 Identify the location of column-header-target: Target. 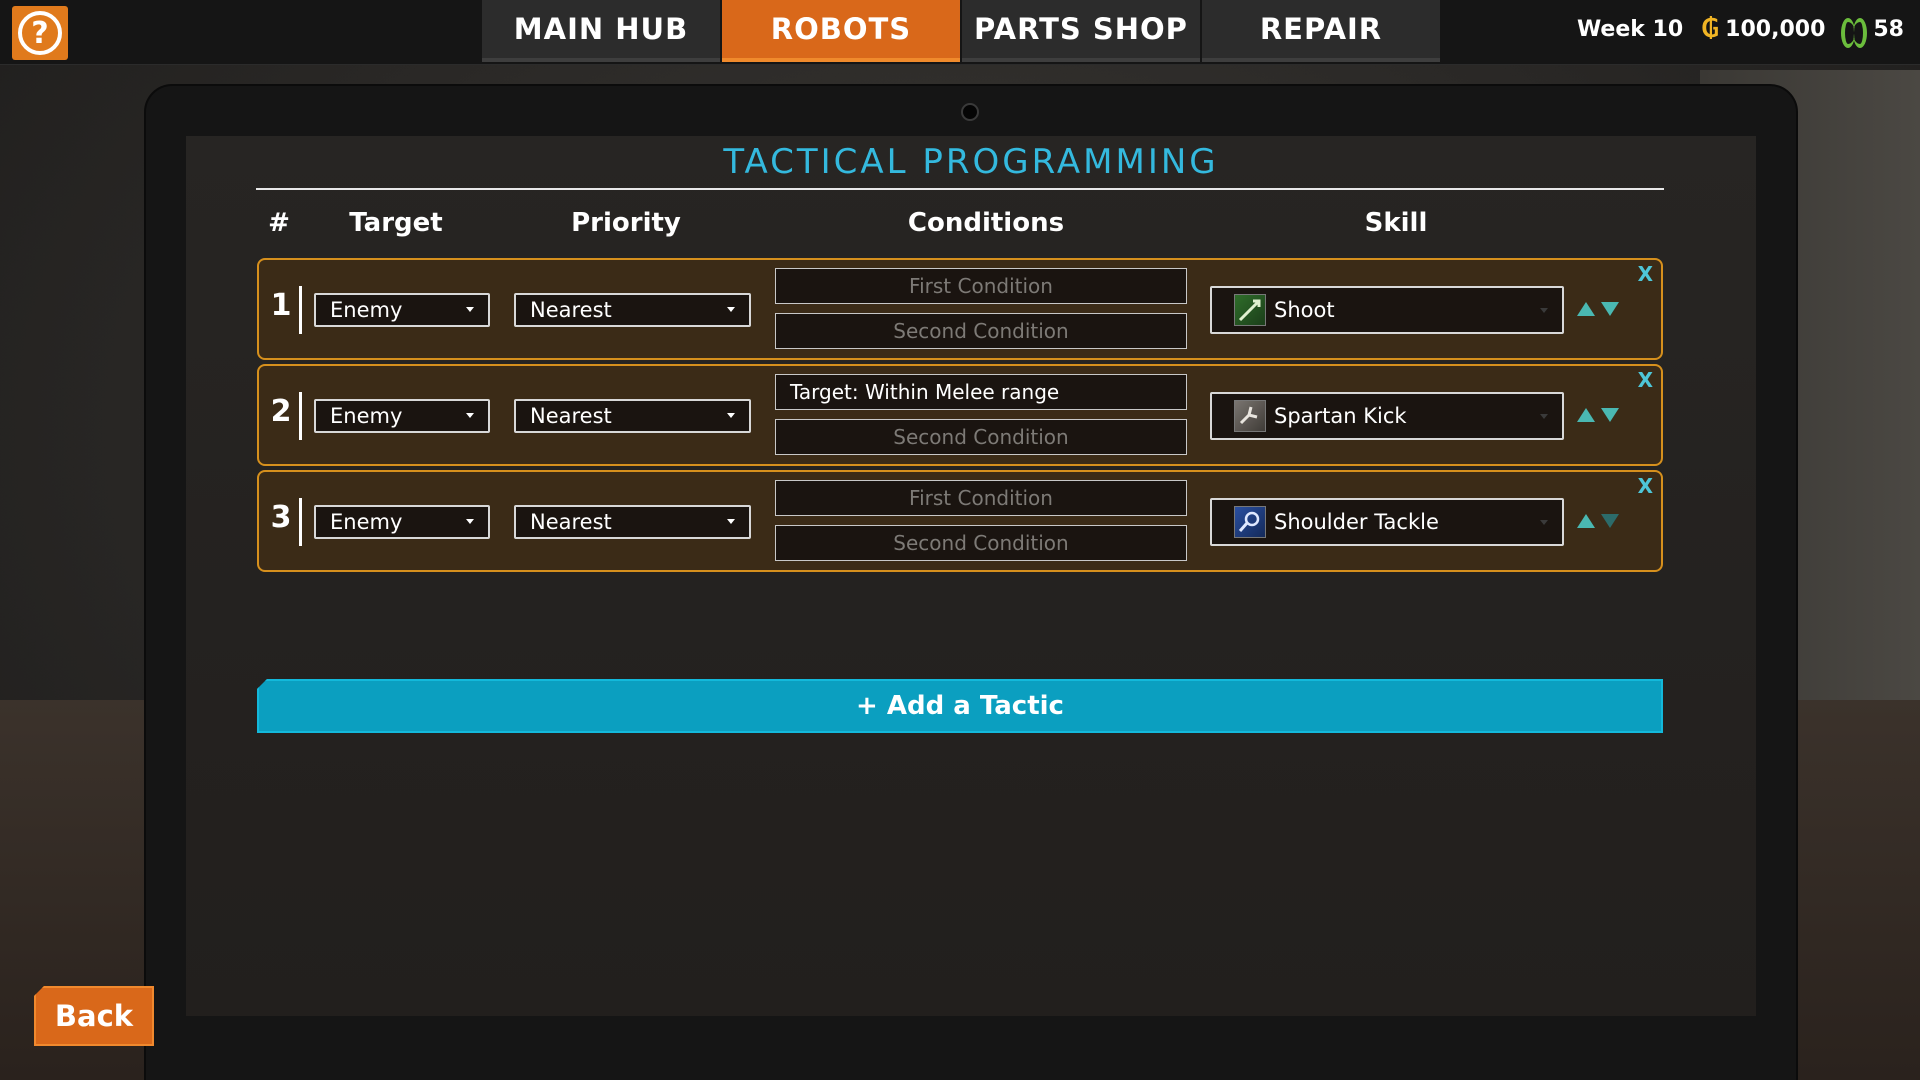
(396, 223).